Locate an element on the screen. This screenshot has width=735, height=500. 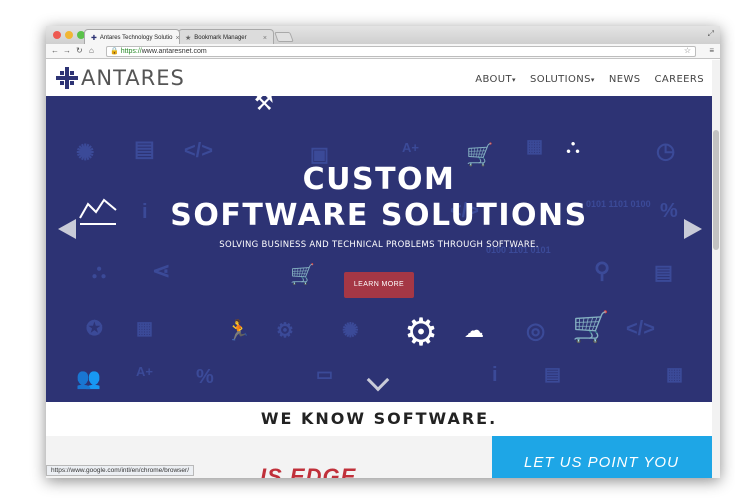
nav-about: ABOUT▾ is located at coordinates (495, 79).